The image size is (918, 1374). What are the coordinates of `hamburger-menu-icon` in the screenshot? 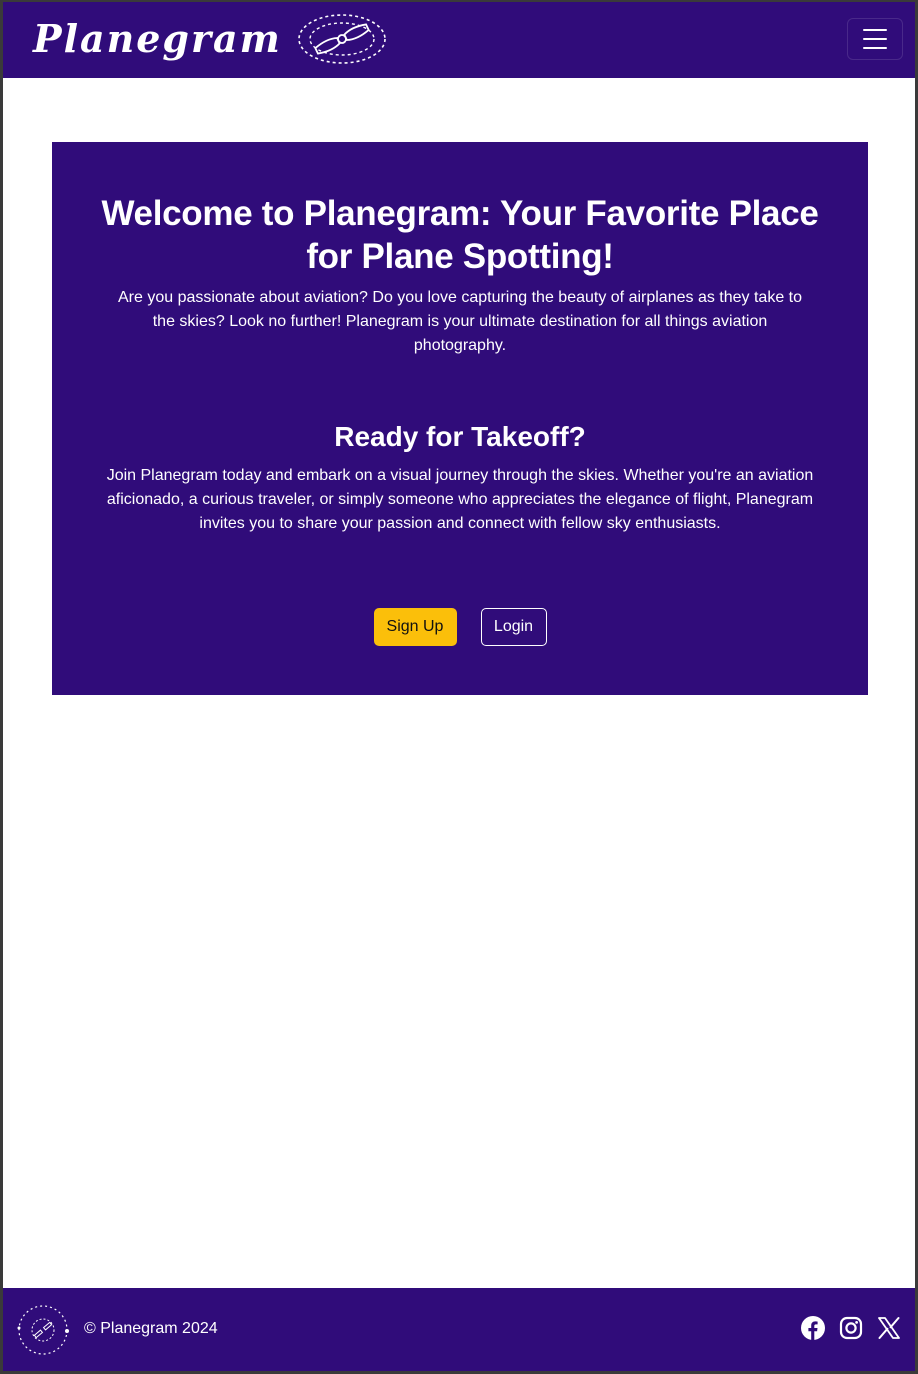 It's located at (875, 30).